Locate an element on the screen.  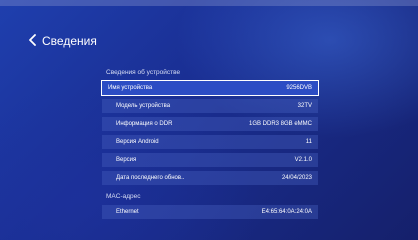
row-ddr-info: Информация о DDR 1GB DDR3 8GB eMMC is located at coordinates (210, 124).